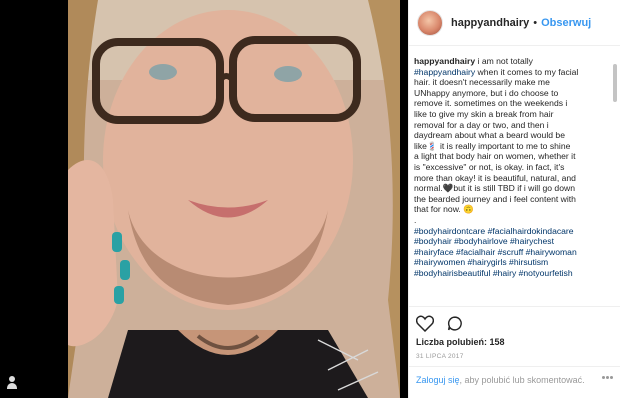 The width and height of the screenshot is (620, 398). I want to click on post-header: happyandhairy • Obserwuj, so click(514, 23).